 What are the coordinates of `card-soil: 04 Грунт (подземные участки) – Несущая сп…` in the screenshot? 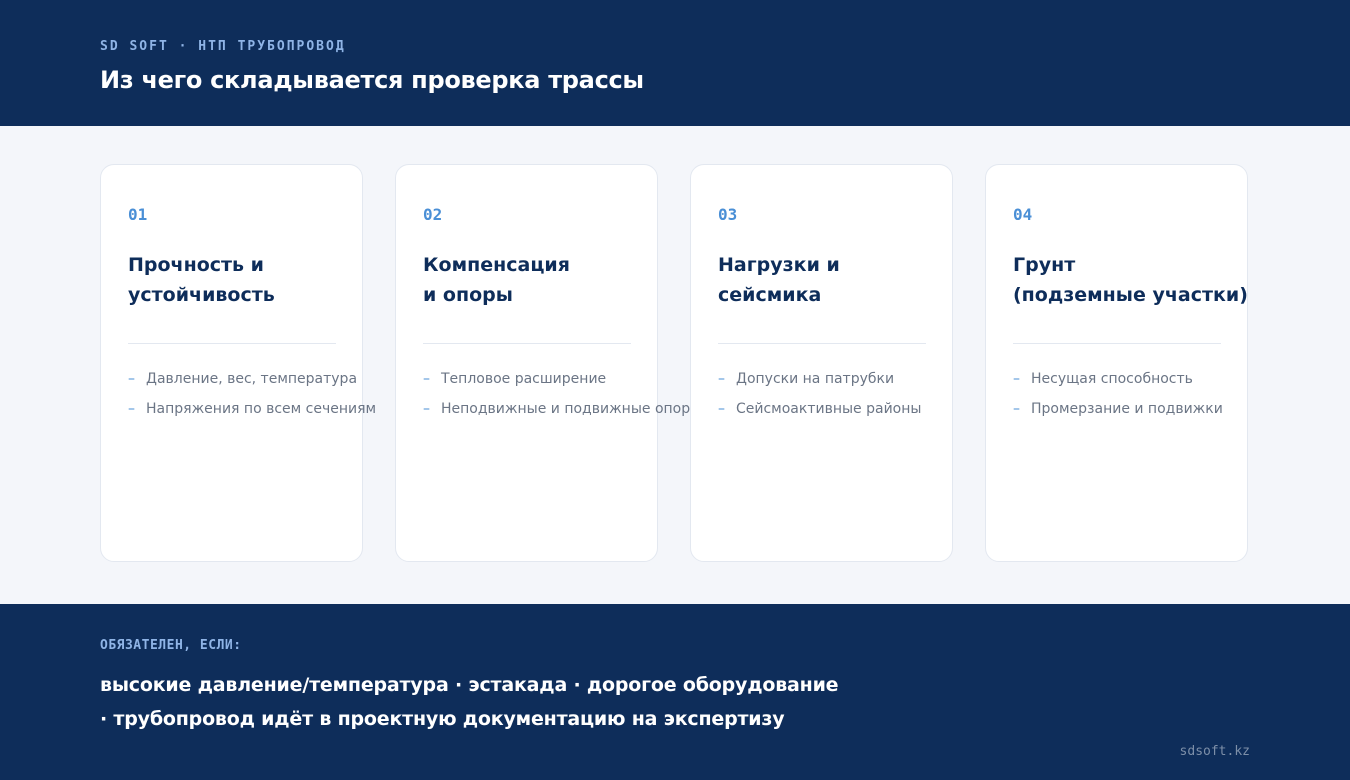 It's located at (1116, 363).